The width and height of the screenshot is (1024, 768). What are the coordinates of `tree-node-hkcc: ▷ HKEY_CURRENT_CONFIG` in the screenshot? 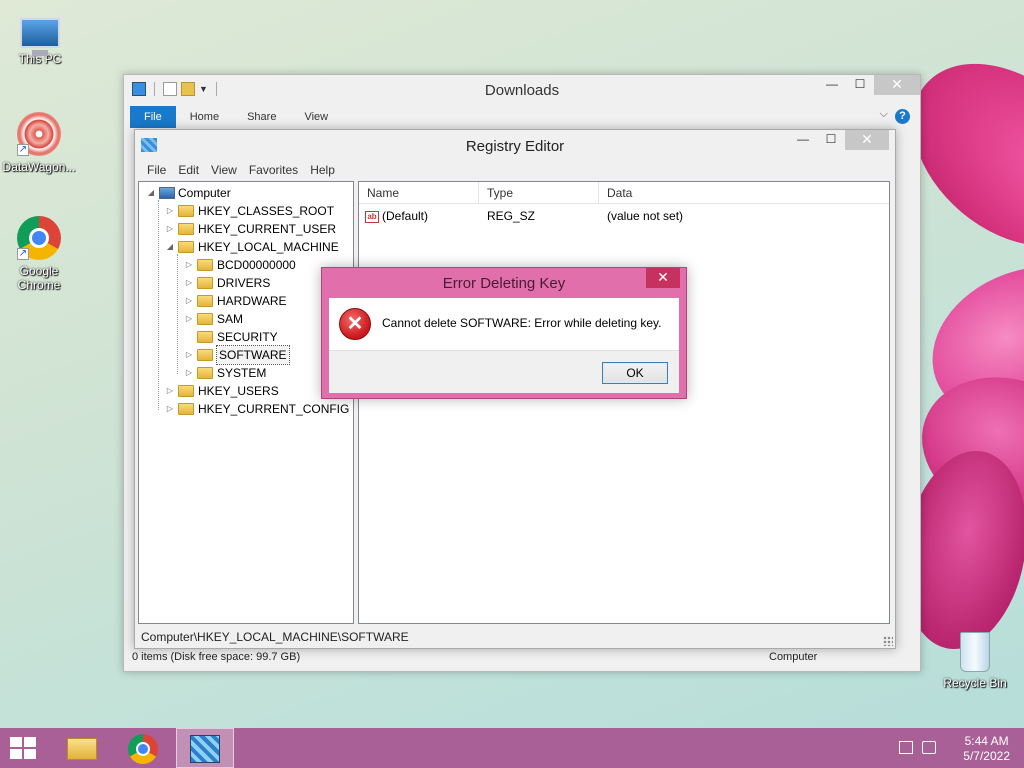 It's located at (256, 409).